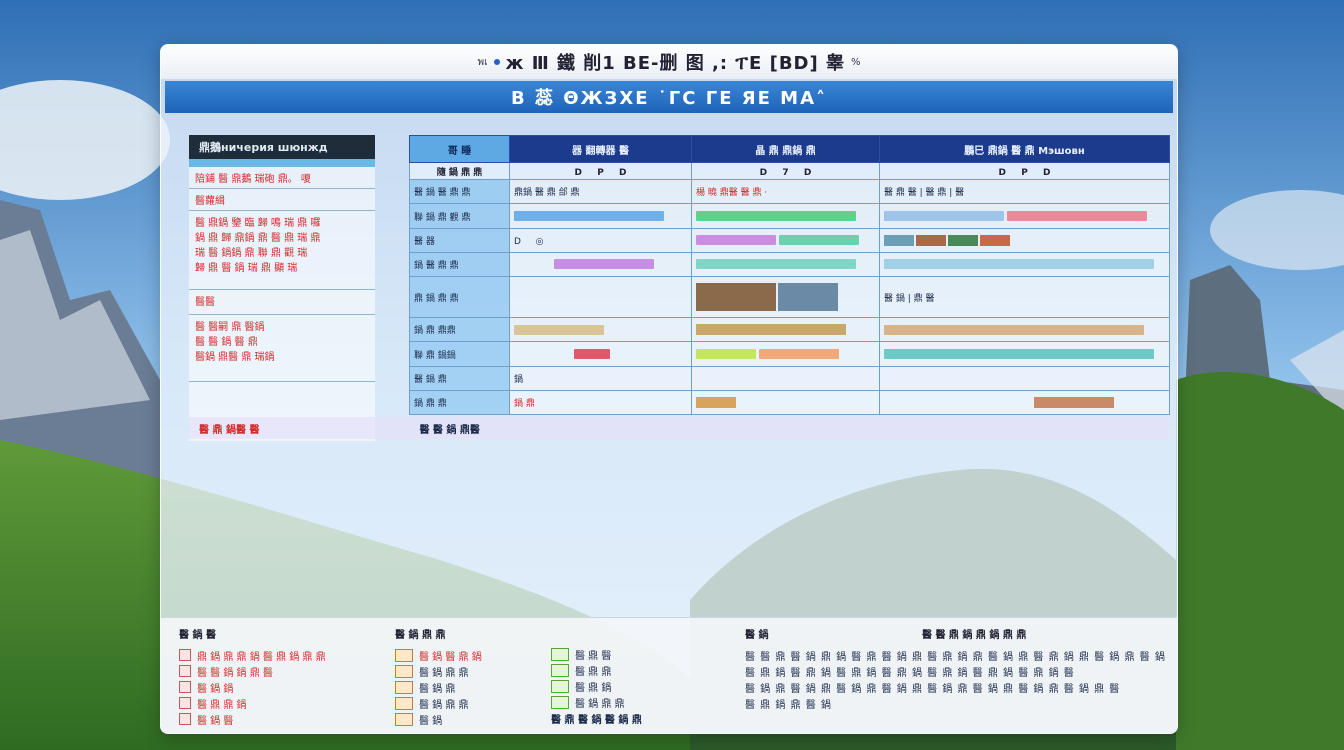  I want to click on list-item: 醫 鼎 鼎, so click(596, 670).